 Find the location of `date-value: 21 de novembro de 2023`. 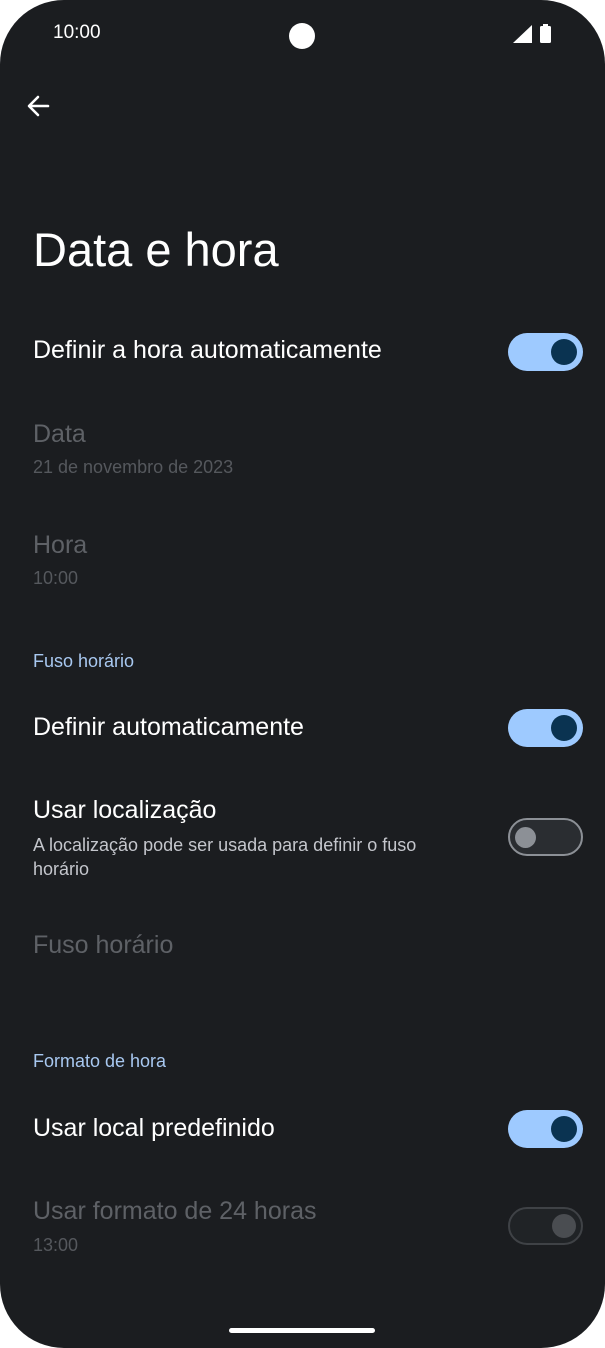

date-value: 21 de novembro de 2023 is located at coordinates (133, 467).